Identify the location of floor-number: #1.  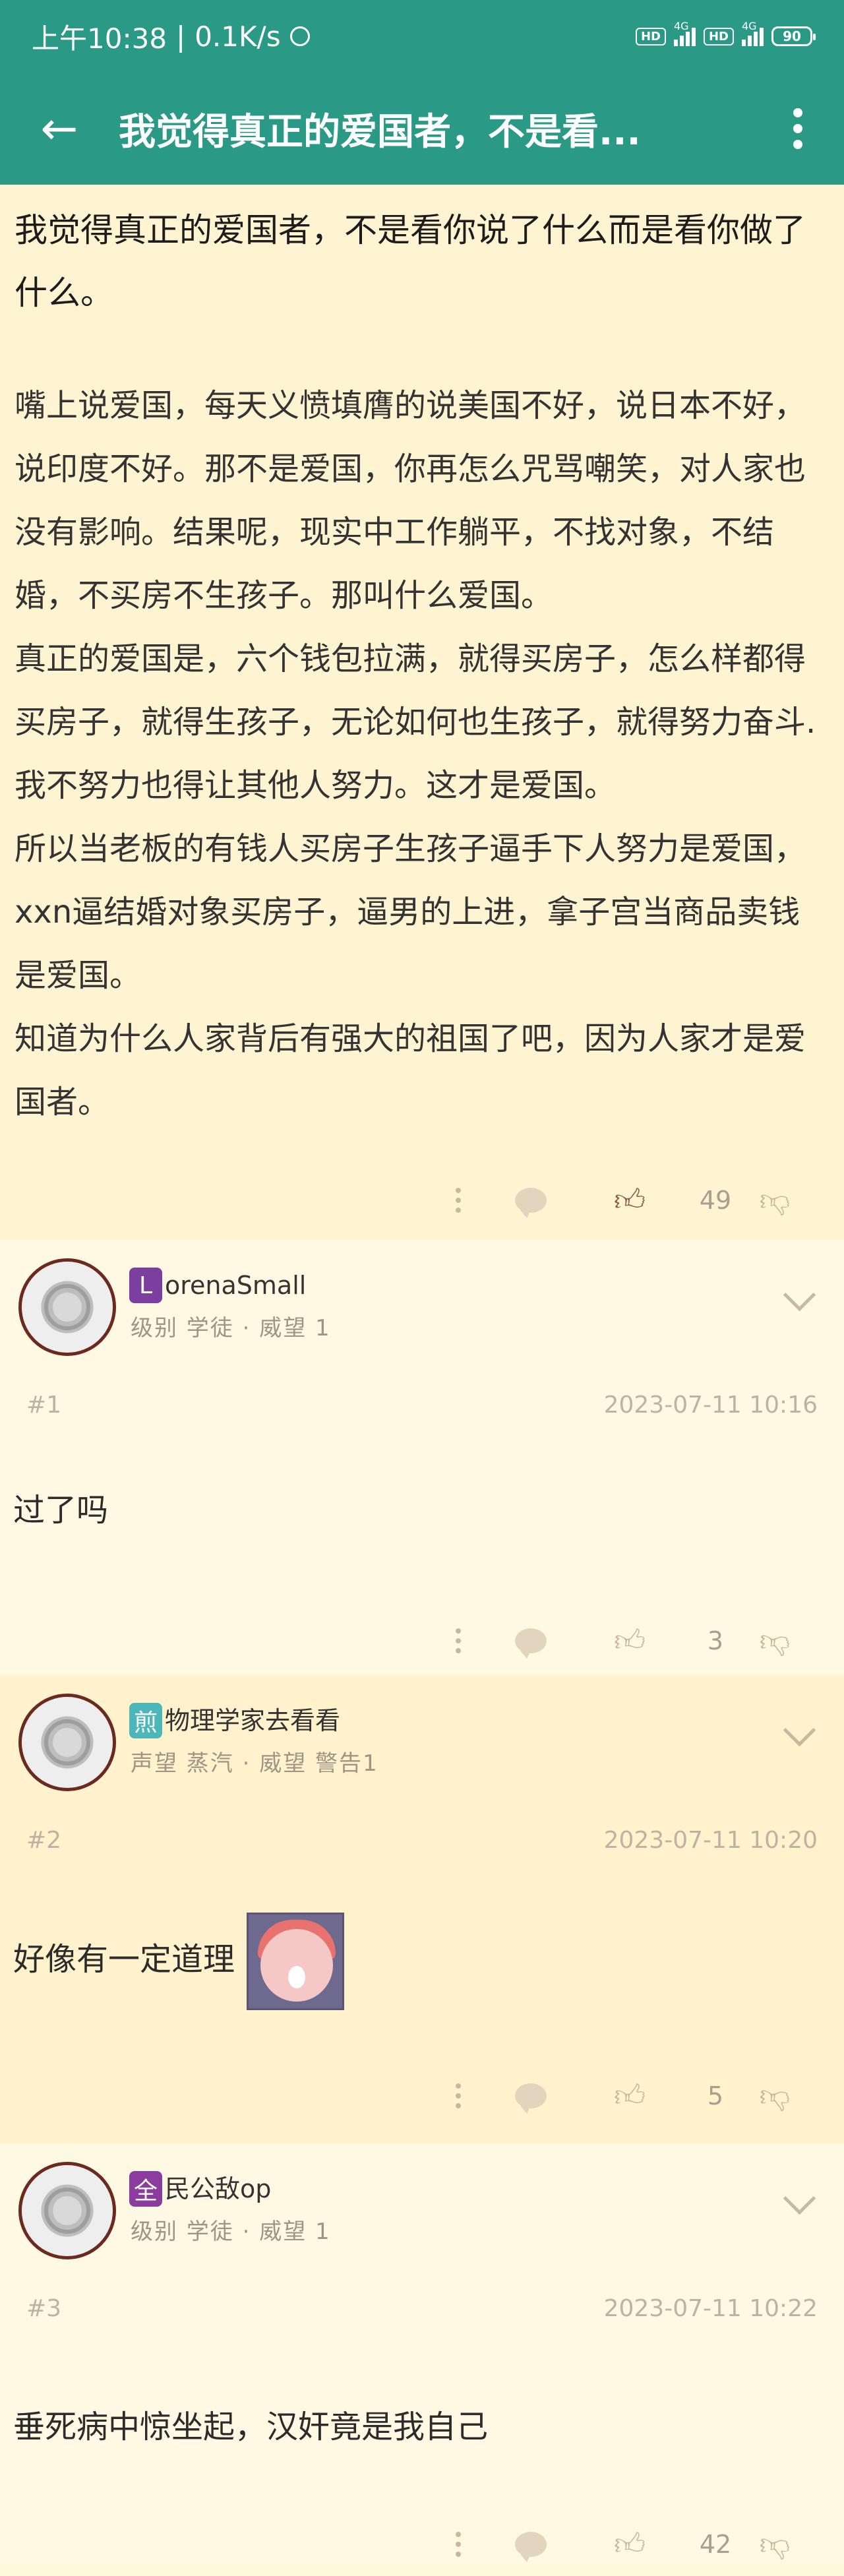
(44, 1405).